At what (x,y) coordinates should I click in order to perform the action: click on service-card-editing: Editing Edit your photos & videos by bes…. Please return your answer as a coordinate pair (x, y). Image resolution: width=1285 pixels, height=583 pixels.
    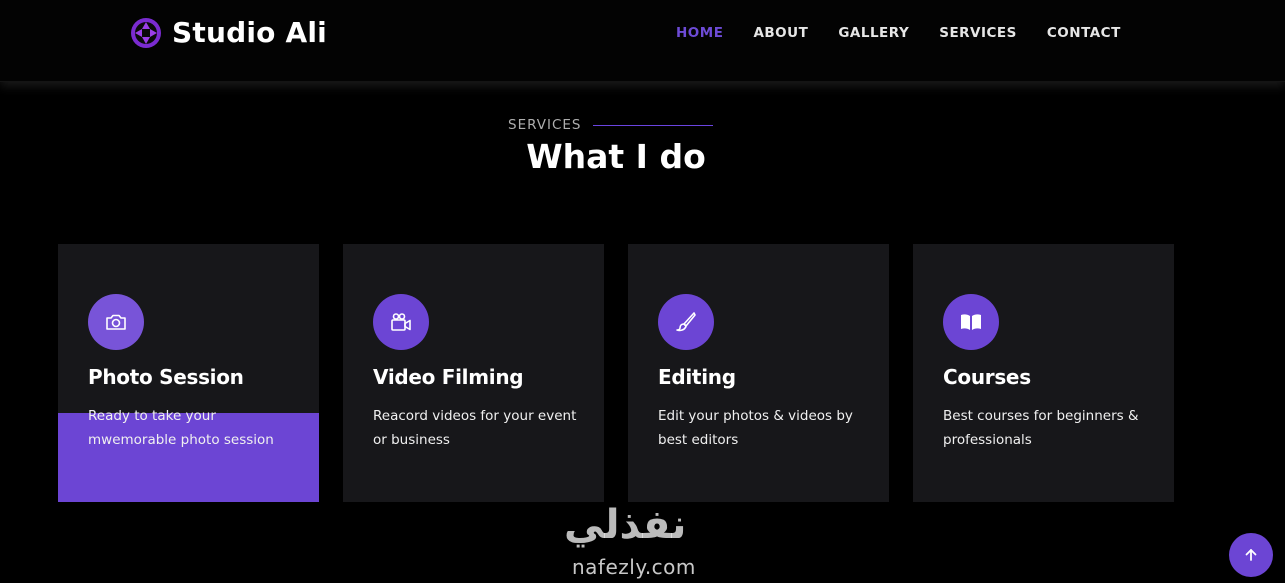
    Looking at the image, I should click on (758, 373).